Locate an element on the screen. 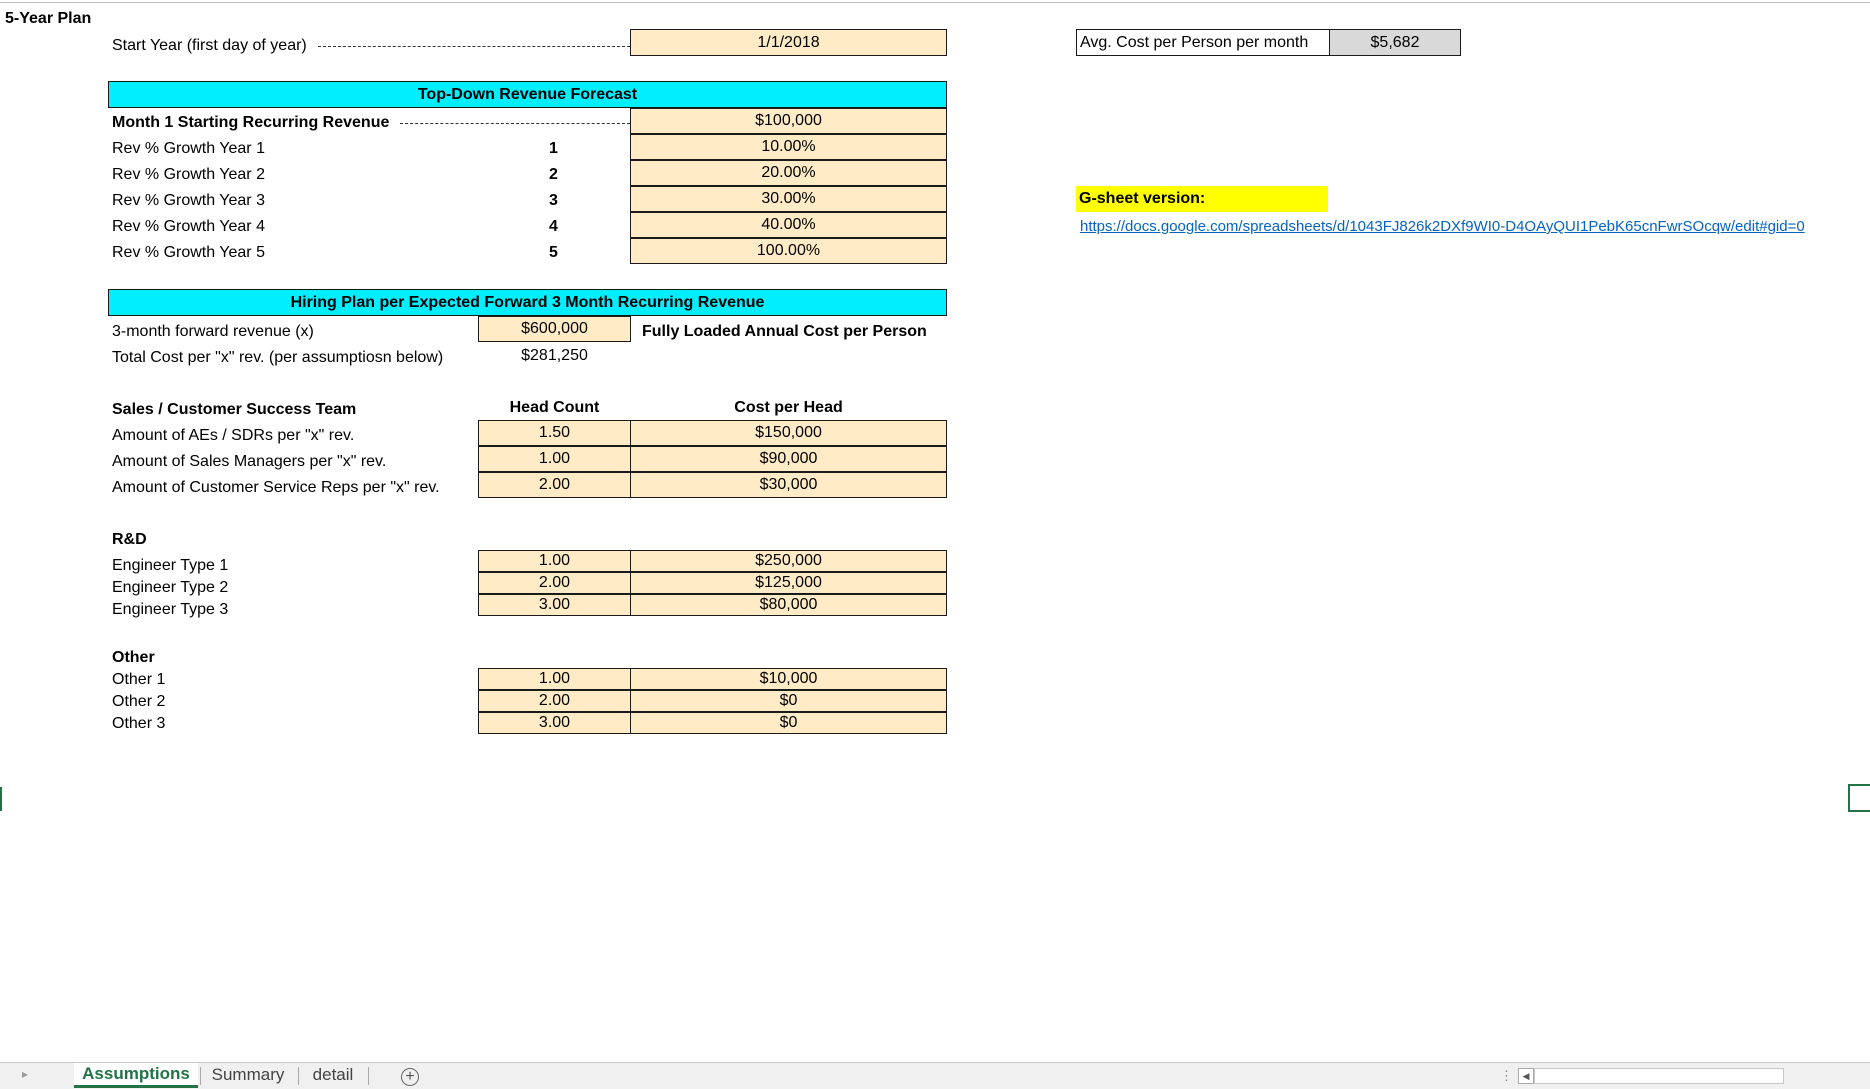 This screenshot has width=1870, height=1089. revenue-forecast-header: Top-Down Revenue Forecast is located at coordinates (527, 94).